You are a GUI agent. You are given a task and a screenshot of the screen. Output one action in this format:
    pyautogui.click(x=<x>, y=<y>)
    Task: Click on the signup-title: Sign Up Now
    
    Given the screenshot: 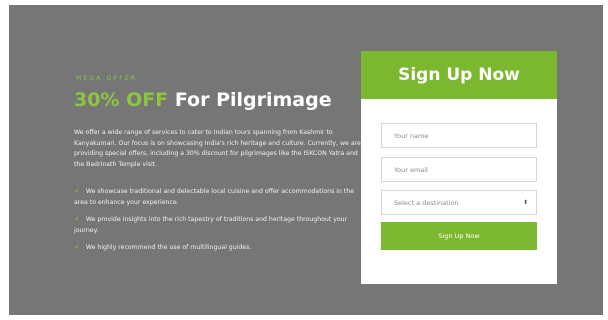 What is the action you would take?
    pyautogui.click(x=459, y=75)
    